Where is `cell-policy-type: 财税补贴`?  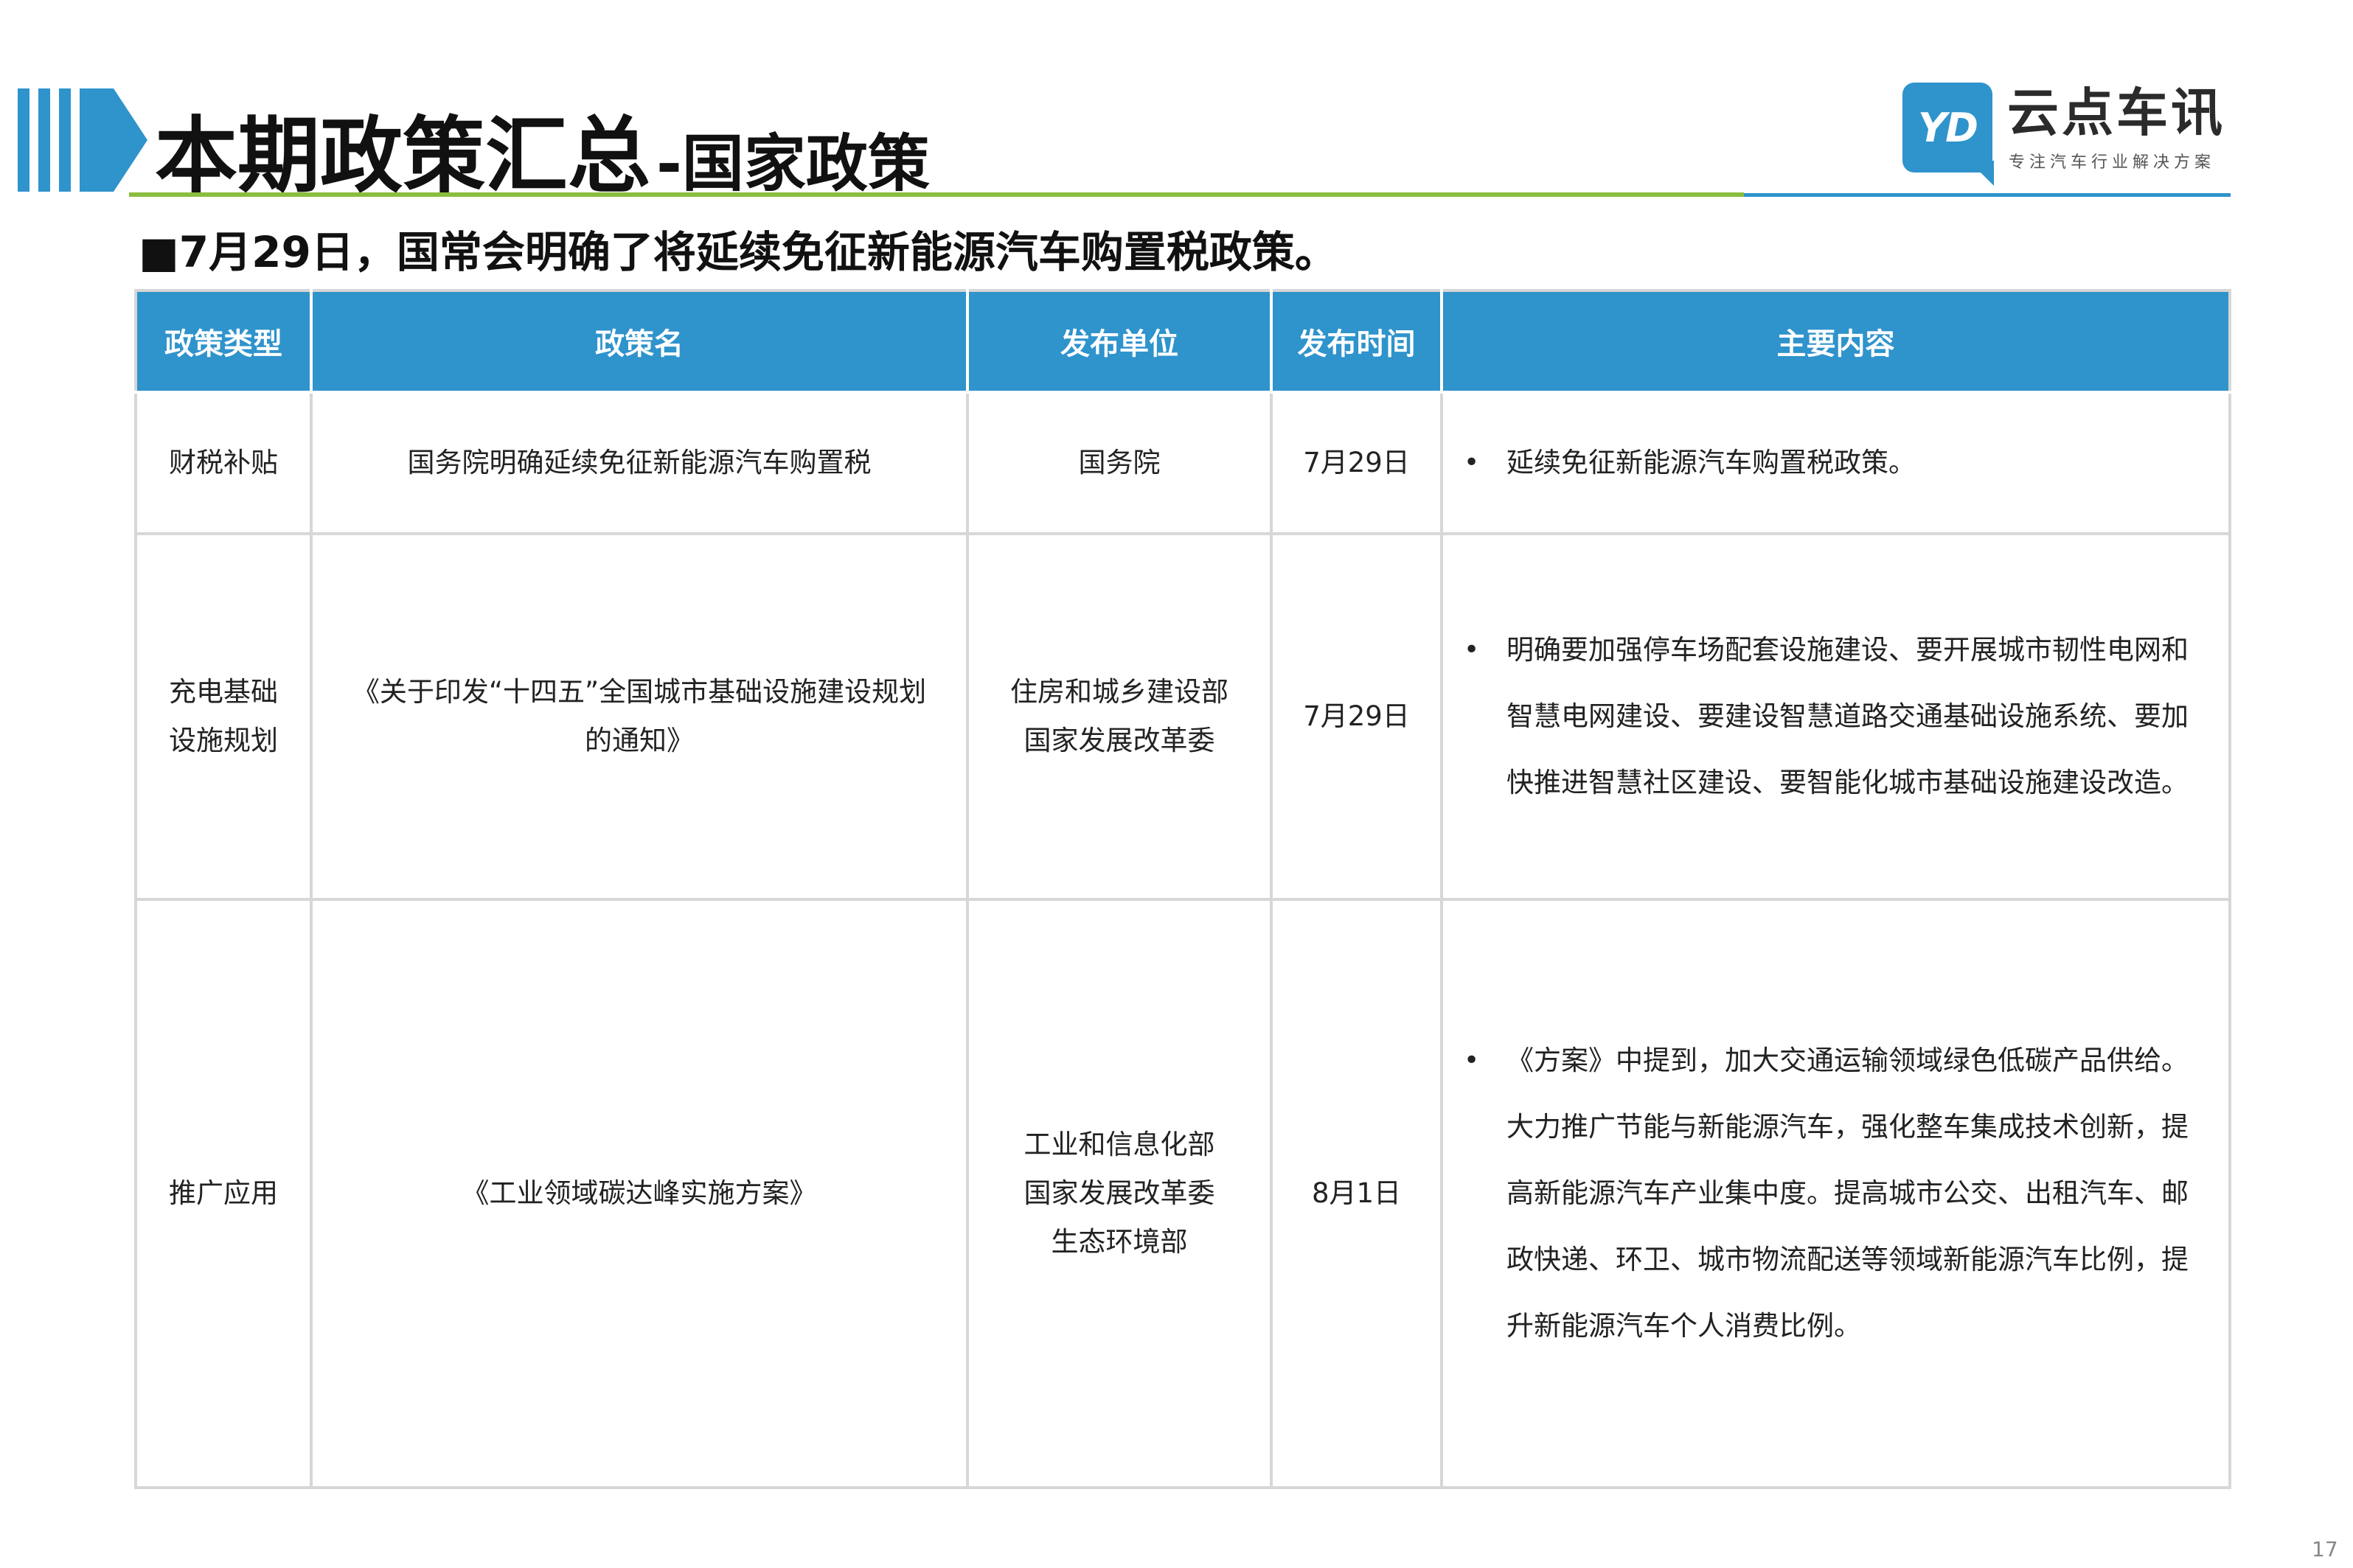
cell-policy-type: 财税补贴 is located at coordinates (223, 463).